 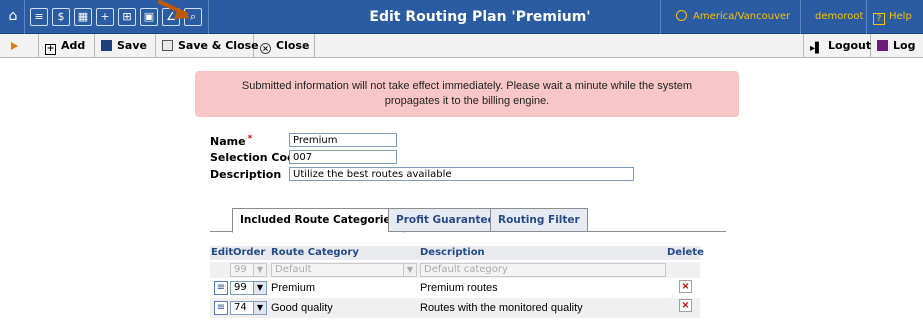 What do you see at coordinates (265, 48) in the screenshot?
I see `close-icon: ×` at bounding box center [265, 48].